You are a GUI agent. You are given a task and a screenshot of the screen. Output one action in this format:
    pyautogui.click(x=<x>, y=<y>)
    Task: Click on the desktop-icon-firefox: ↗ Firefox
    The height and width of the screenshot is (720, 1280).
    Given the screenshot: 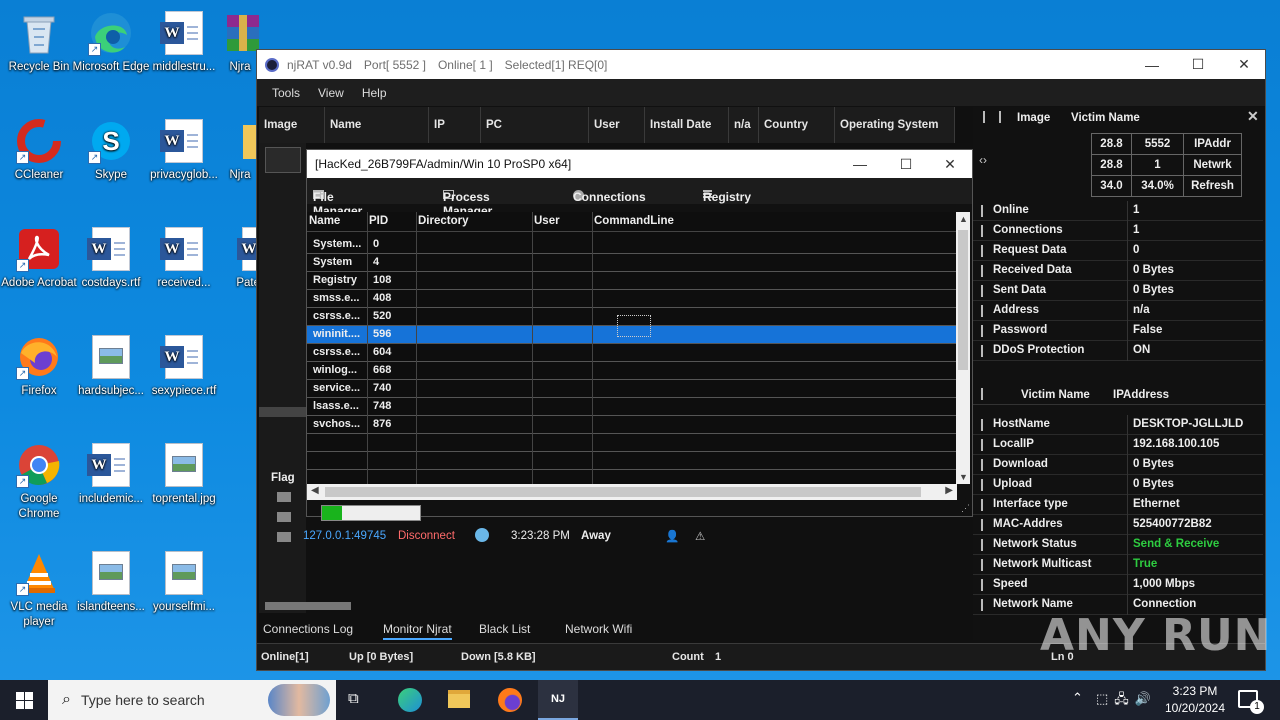 What is the action you would take?
    pyautogui.click(x=39, y=365)
    